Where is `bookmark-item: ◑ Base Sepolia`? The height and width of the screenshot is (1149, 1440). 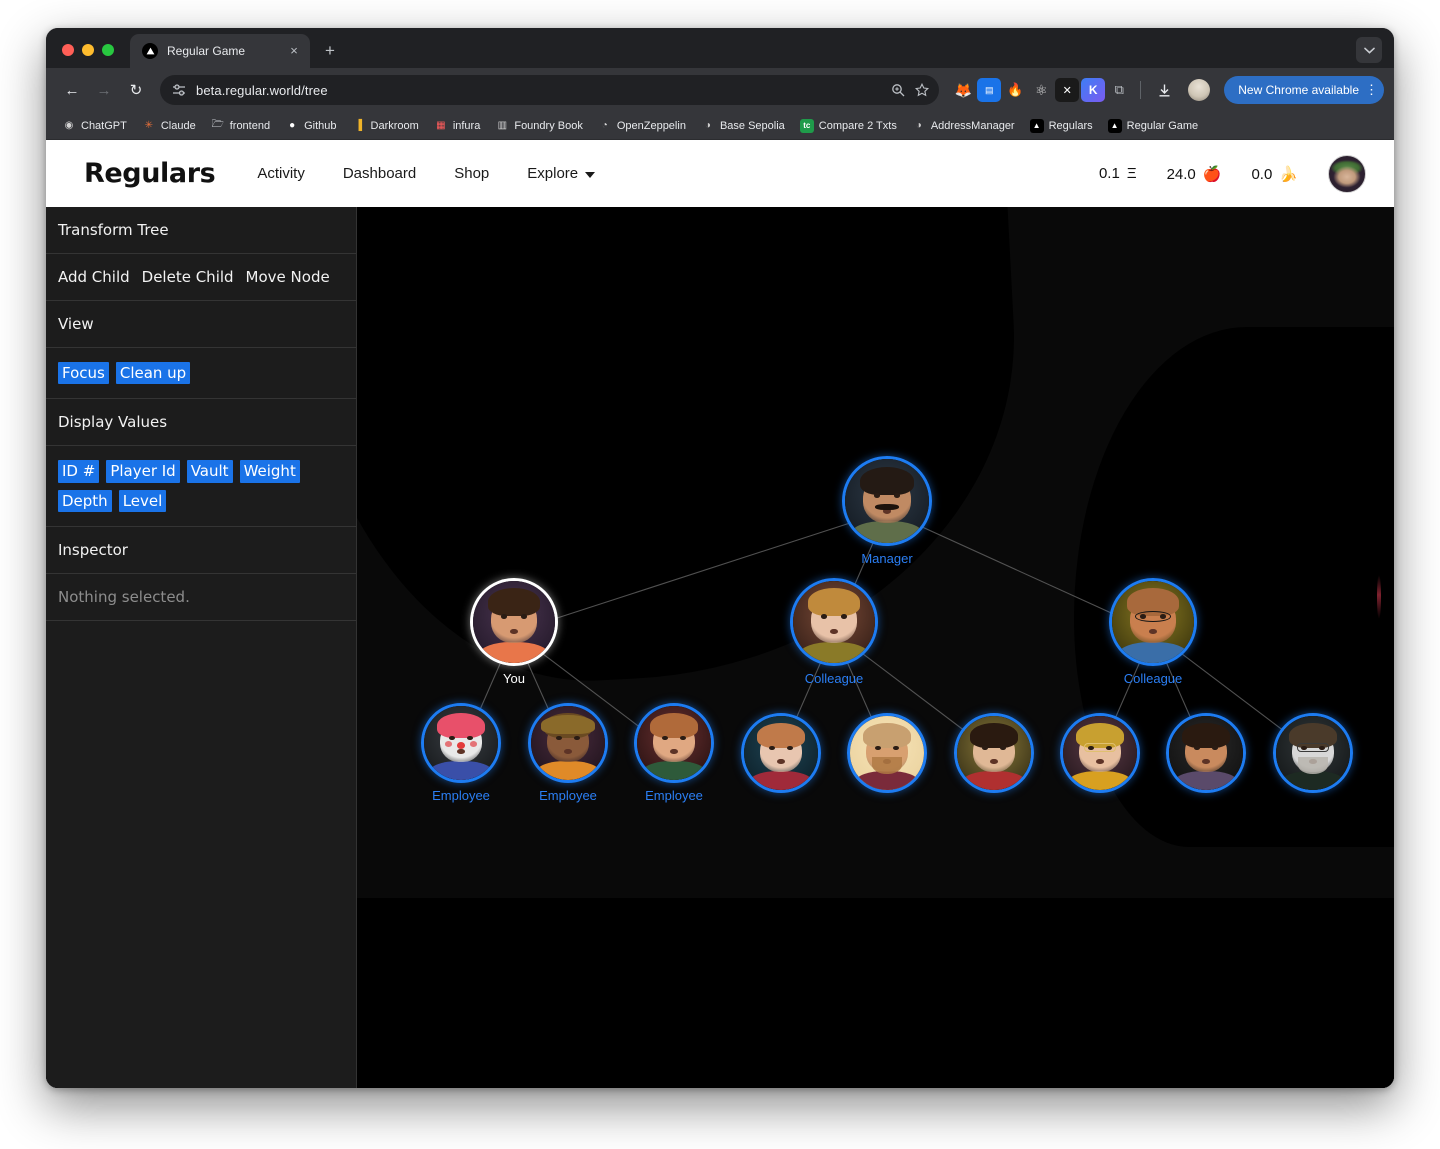
bookmark-item: ◑ Base Sepolia is located at coordinates (743, 126).